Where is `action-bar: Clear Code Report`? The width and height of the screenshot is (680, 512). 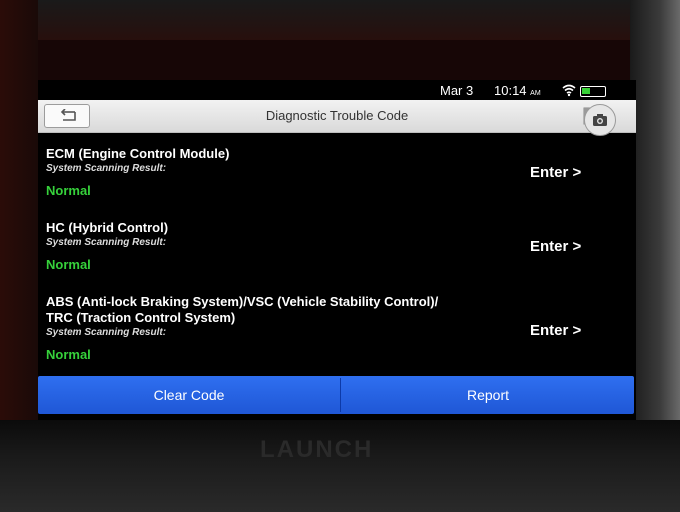
action-bar: Clear Code Report is located at coordinates (336, 395).